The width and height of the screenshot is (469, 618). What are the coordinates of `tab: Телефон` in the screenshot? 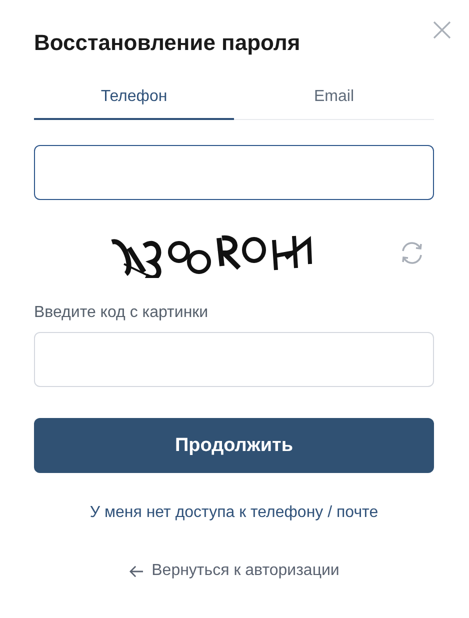 It's located at (134, 99).